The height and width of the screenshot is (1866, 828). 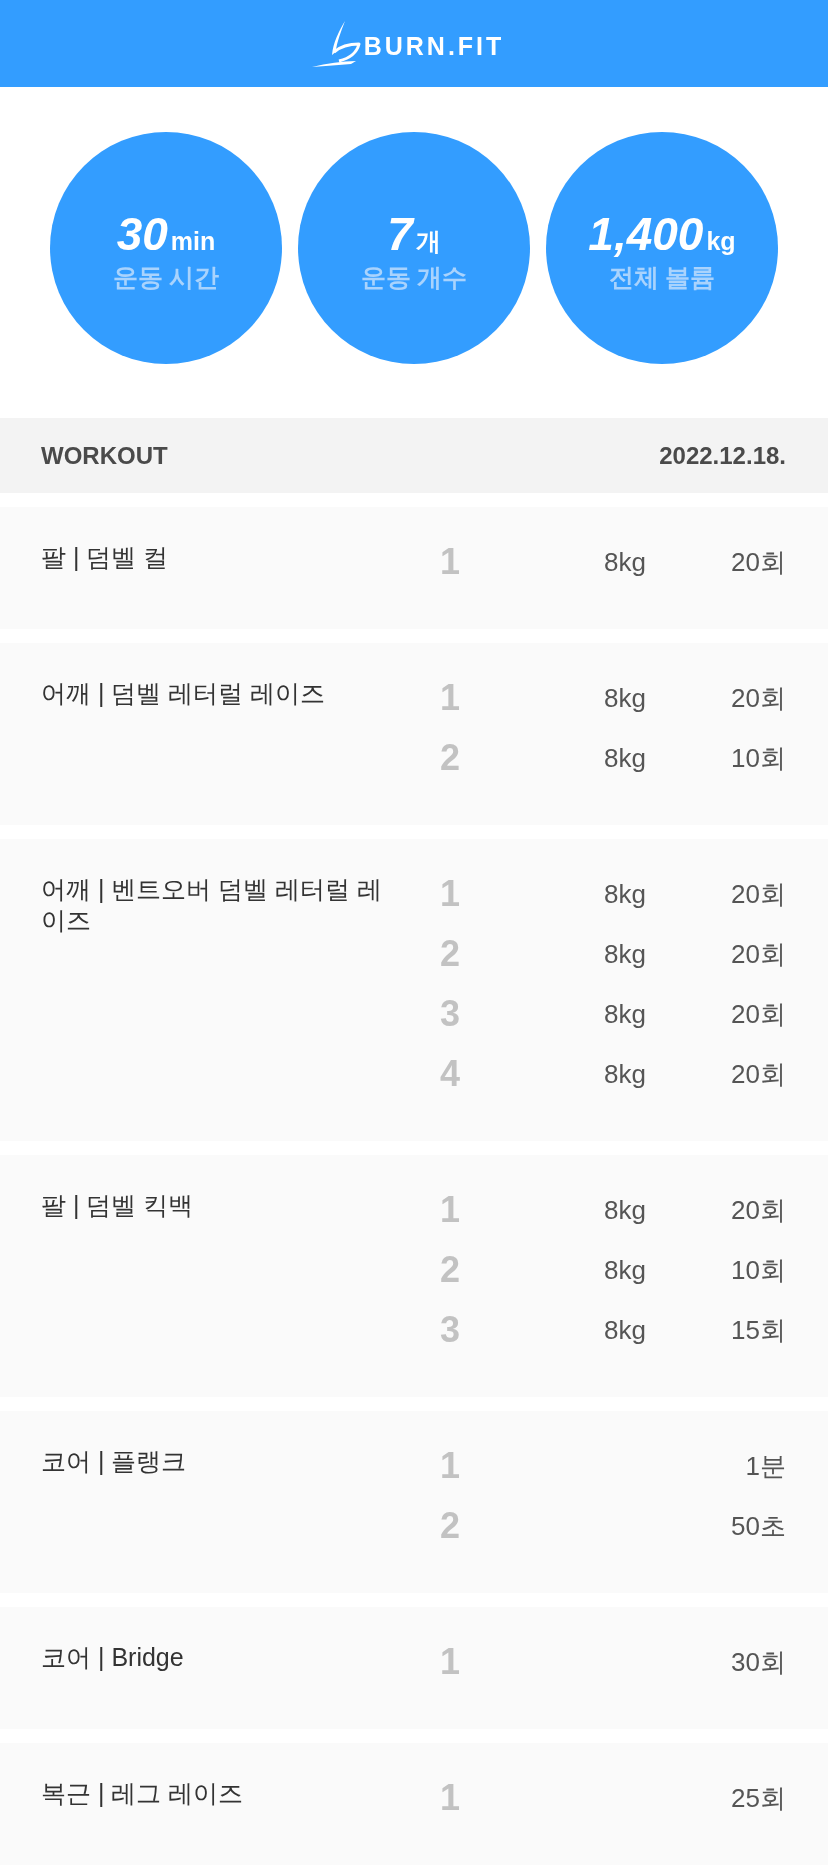 What do you see at coordinates (114, 1461) in the screenshot?
I see `exercise-name: 코어 | 플랭크` at bounding box center [114, 1461].